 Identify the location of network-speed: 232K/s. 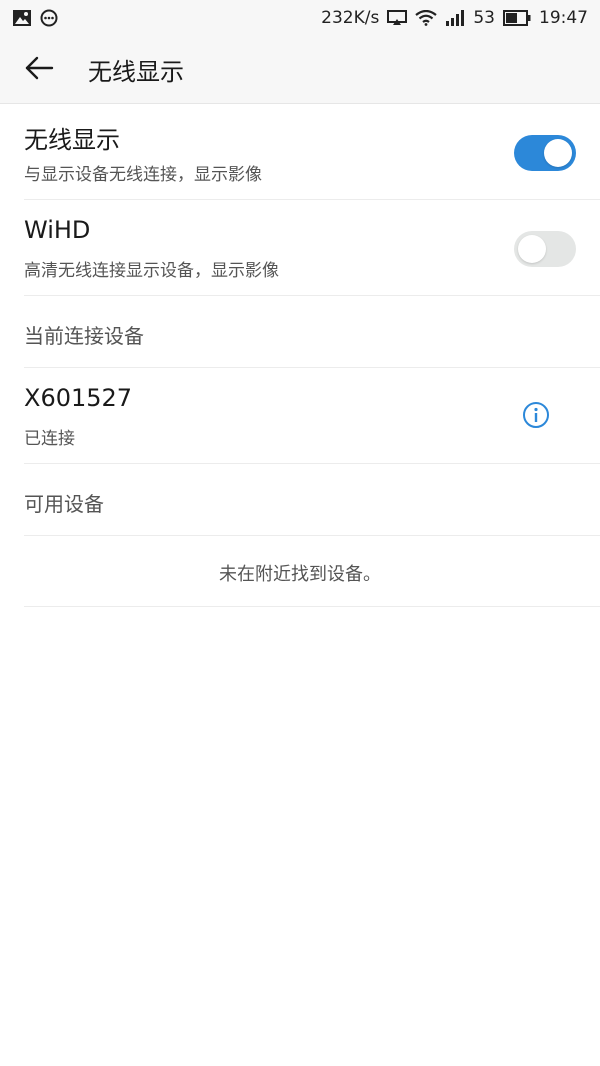
(350, 17).